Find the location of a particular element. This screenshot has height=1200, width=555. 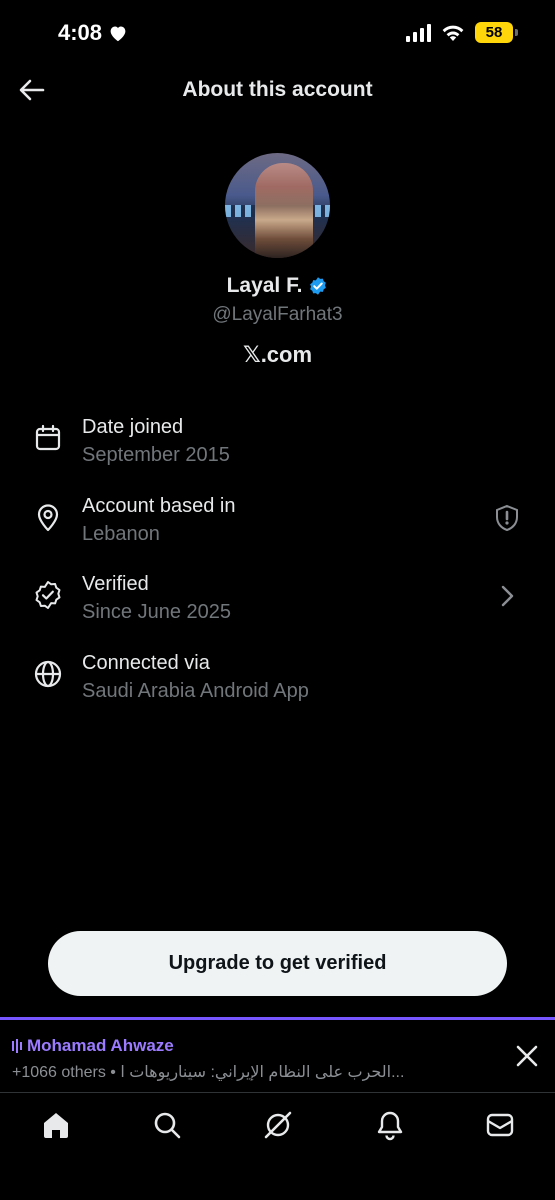

status-bar: 4:08 58 is located at coordinates (277, 34).